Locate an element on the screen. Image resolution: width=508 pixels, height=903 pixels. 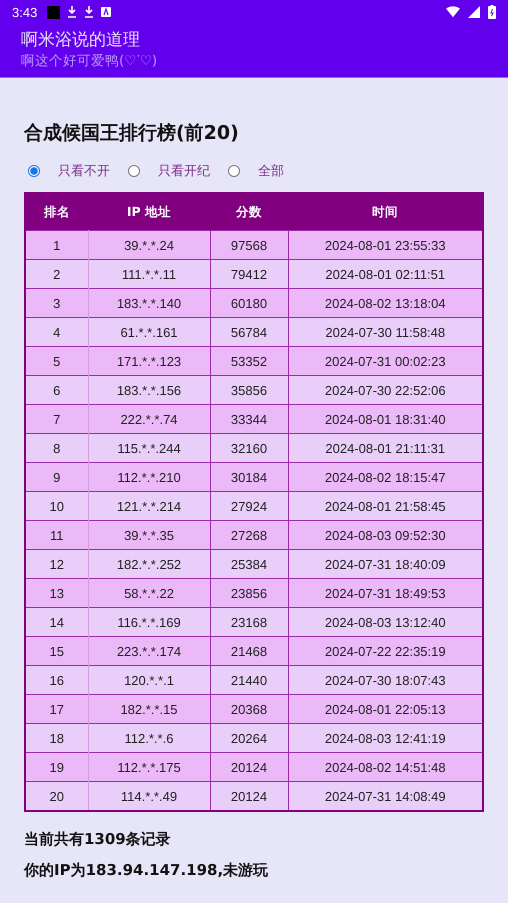
table-cell: 20 is located at coordinates (56, 796).